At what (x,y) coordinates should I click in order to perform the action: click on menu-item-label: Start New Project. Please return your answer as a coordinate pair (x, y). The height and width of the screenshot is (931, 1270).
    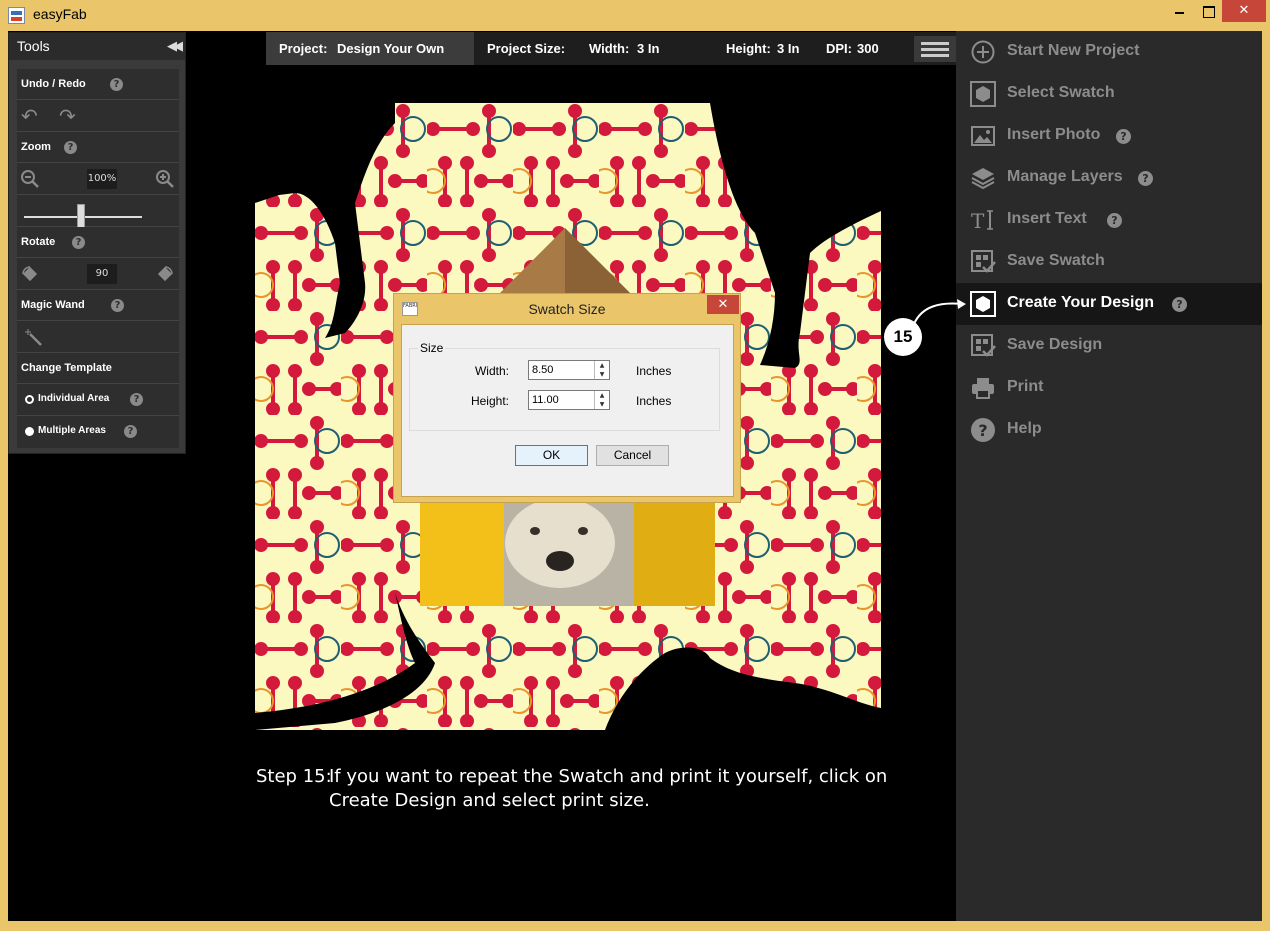
    Looking at the image, I should click on (1073, 50).